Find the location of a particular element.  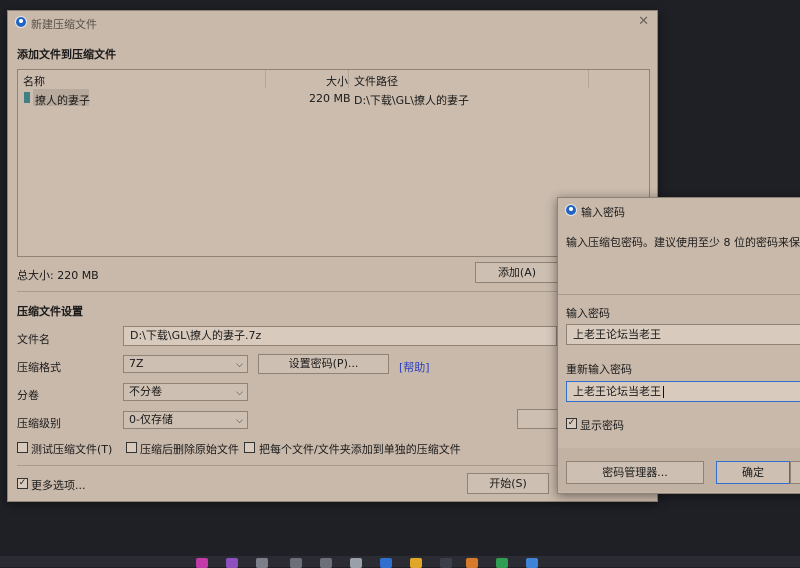

format-label: 压缩格式 is located at coordinates (39, 367).